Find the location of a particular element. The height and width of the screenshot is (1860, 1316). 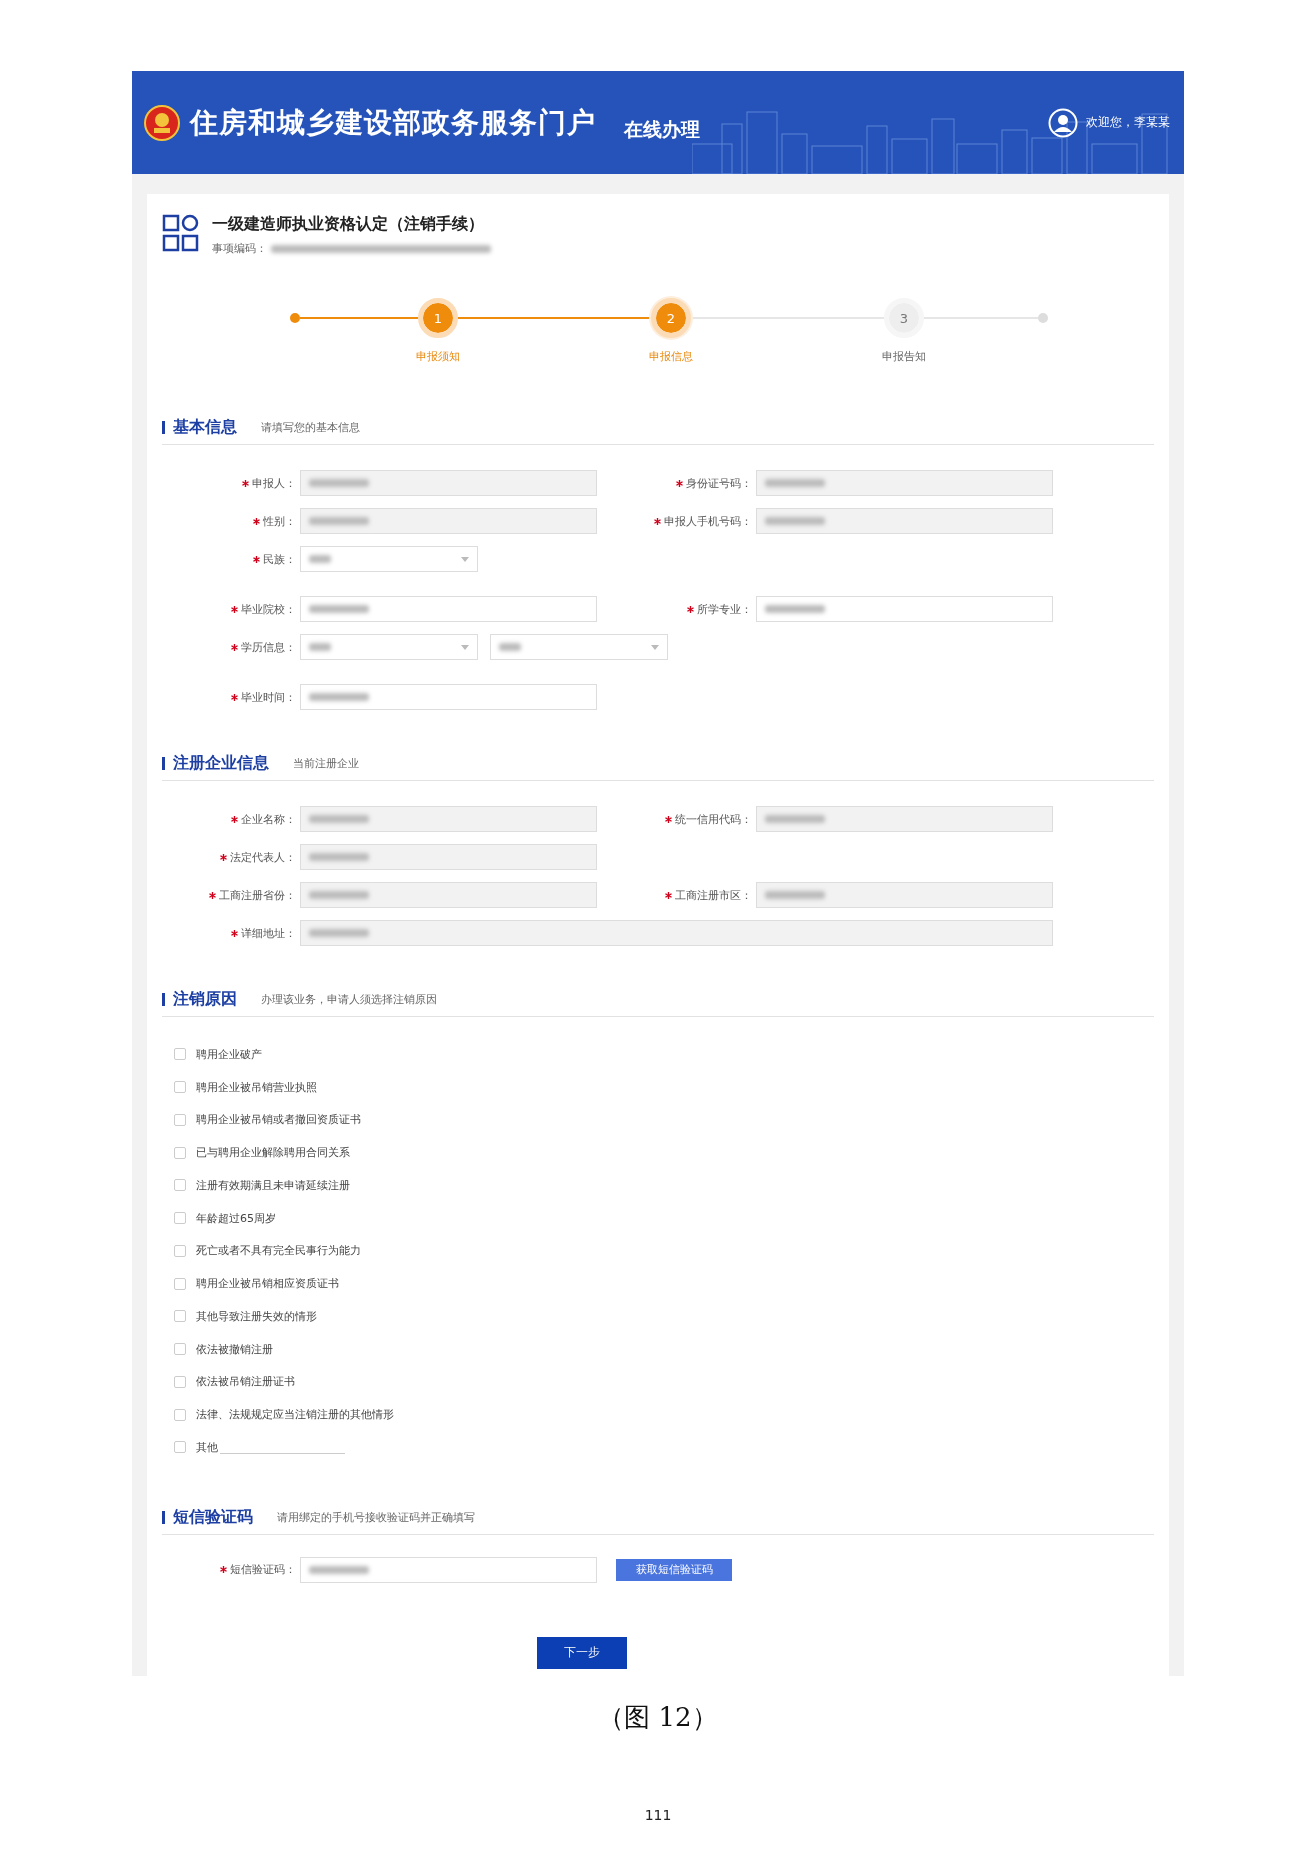

step-label: 申报告知 is located at coordinates (904, 356).